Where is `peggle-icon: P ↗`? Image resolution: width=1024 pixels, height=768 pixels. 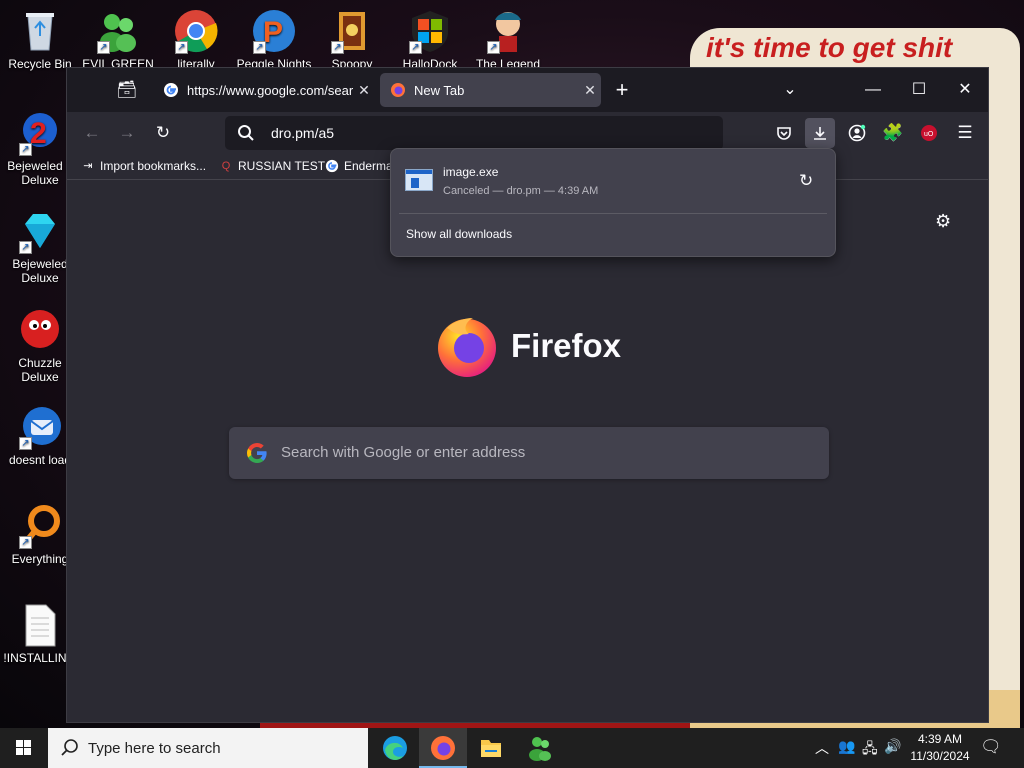
peggle-icon: P ↗ is located at coordinates (274, 31).